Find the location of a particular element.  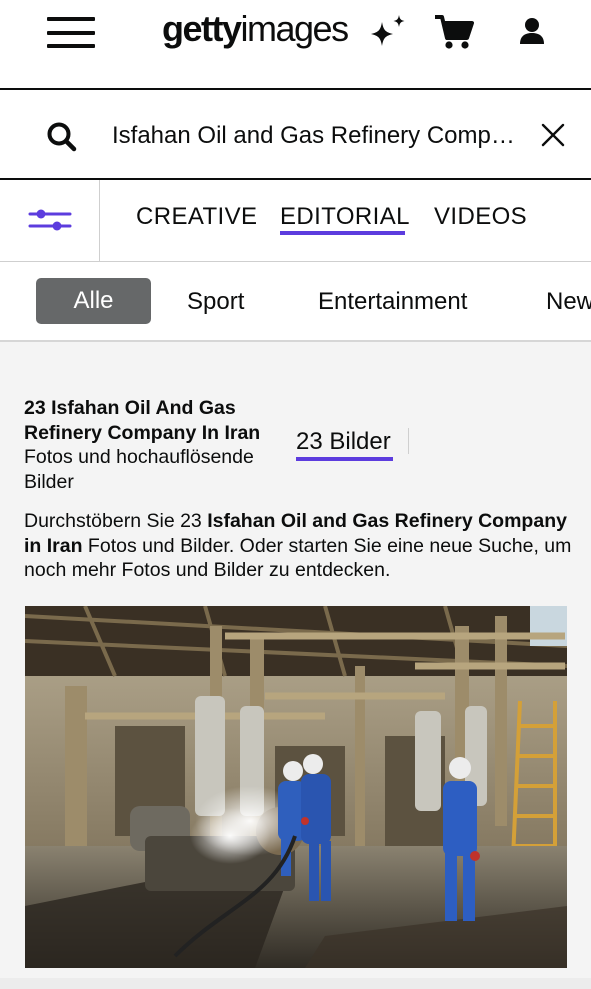

filter-button is located at coordinates (50, 221).